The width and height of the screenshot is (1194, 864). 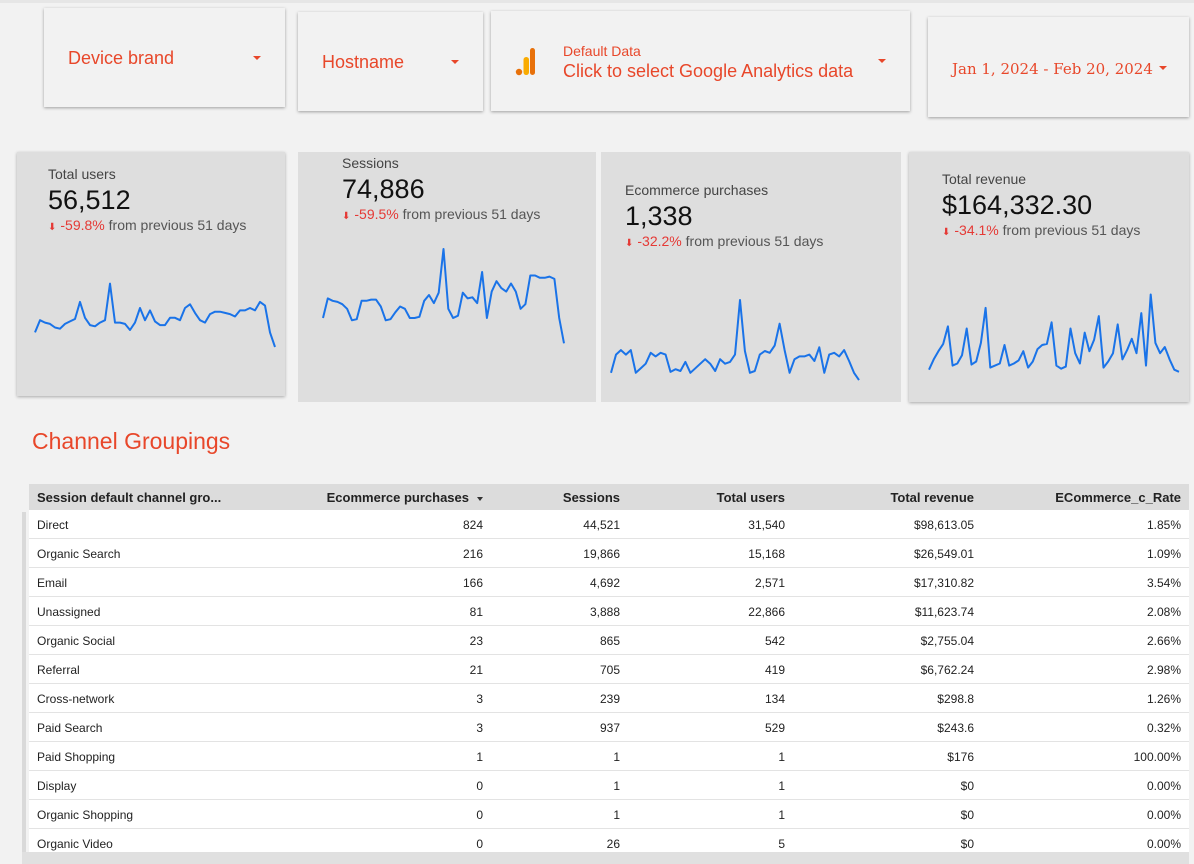 What do you see at coordinates (774, 670) in the screenshot?
I see `cell-total-users: 419` at bounding box center [774, 670].